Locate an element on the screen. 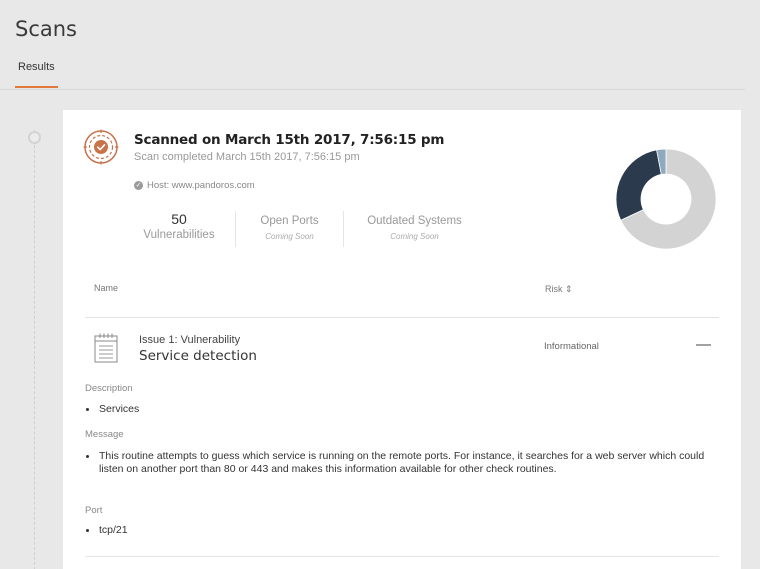 The width and height of the screenshot is (760, 569). target-icon is located at coordinates (101, 147).